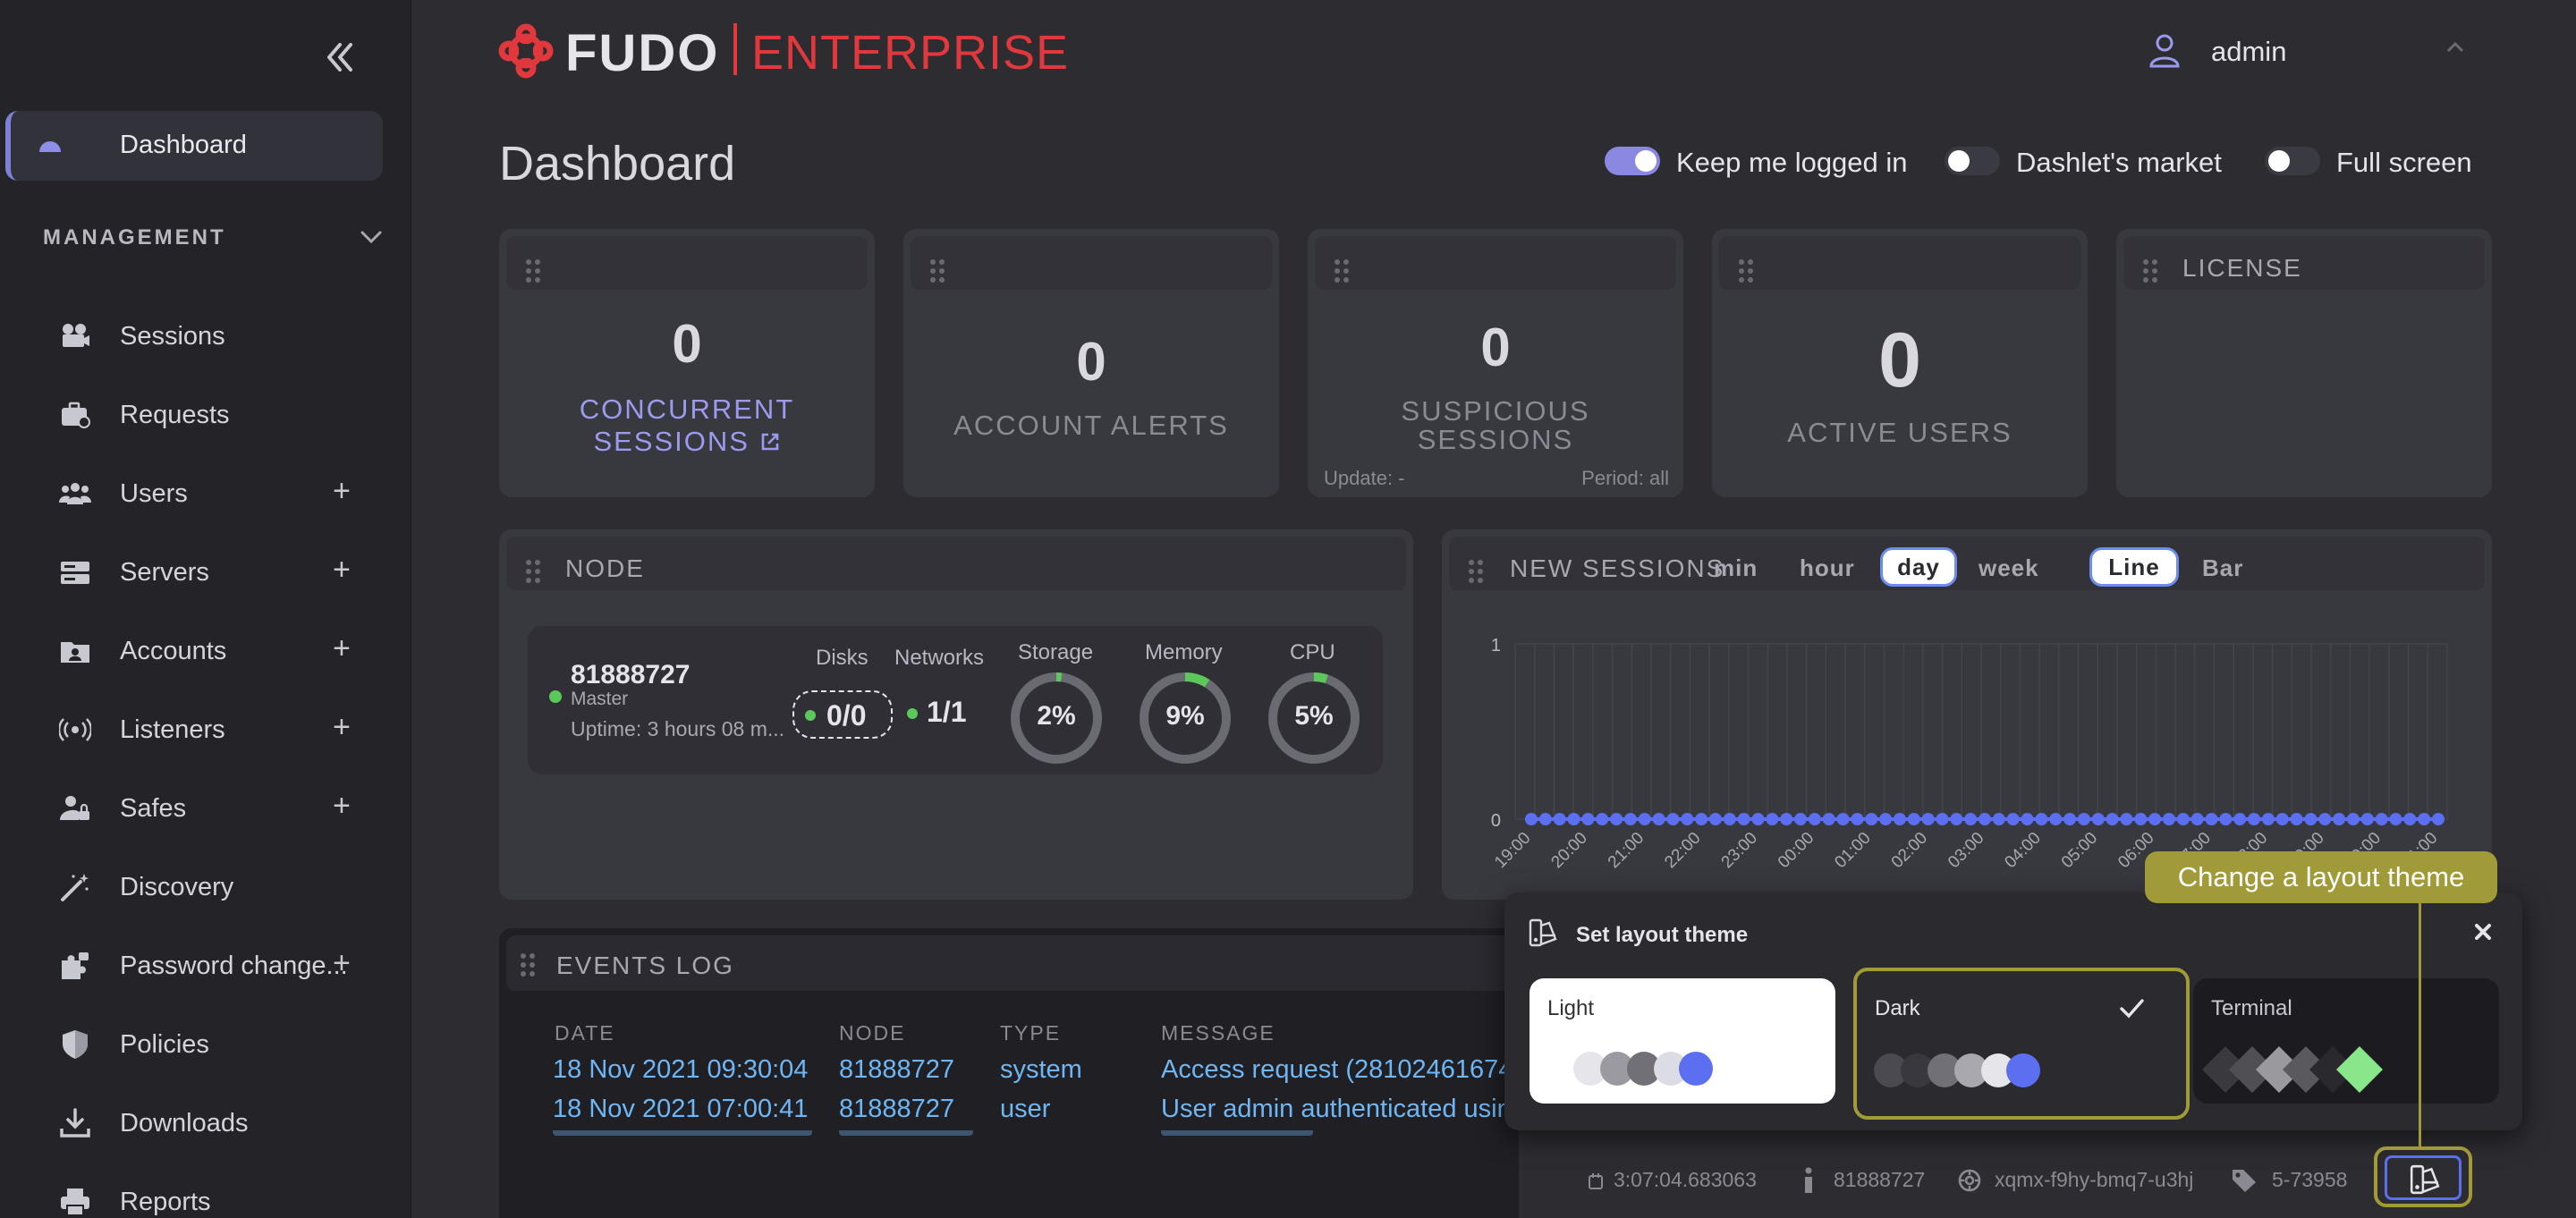  I want to click on card-handle: NODE, so click(956, 563).